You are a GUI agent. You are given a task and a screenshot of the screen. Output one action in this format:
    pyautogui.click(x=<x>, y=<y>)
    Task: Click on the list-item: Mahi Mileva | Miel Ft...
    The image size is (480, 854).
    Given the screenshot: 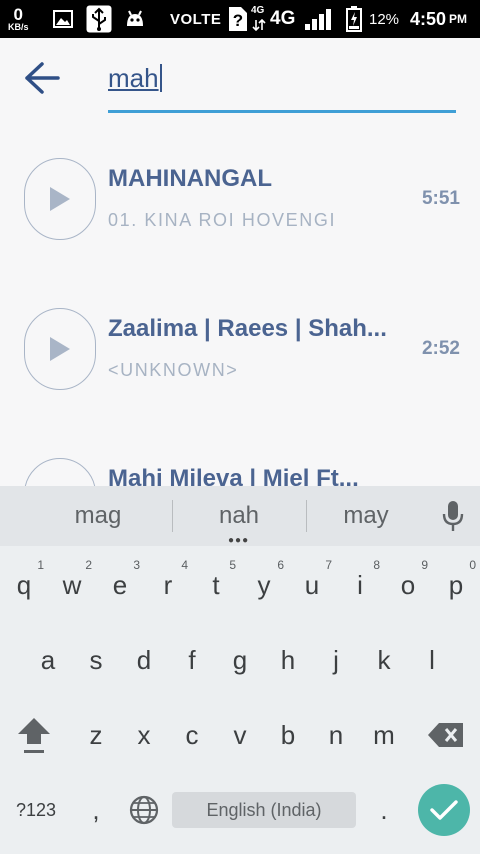 What is the action you would take?
    pyautogui.click(x=240, y=458)
    